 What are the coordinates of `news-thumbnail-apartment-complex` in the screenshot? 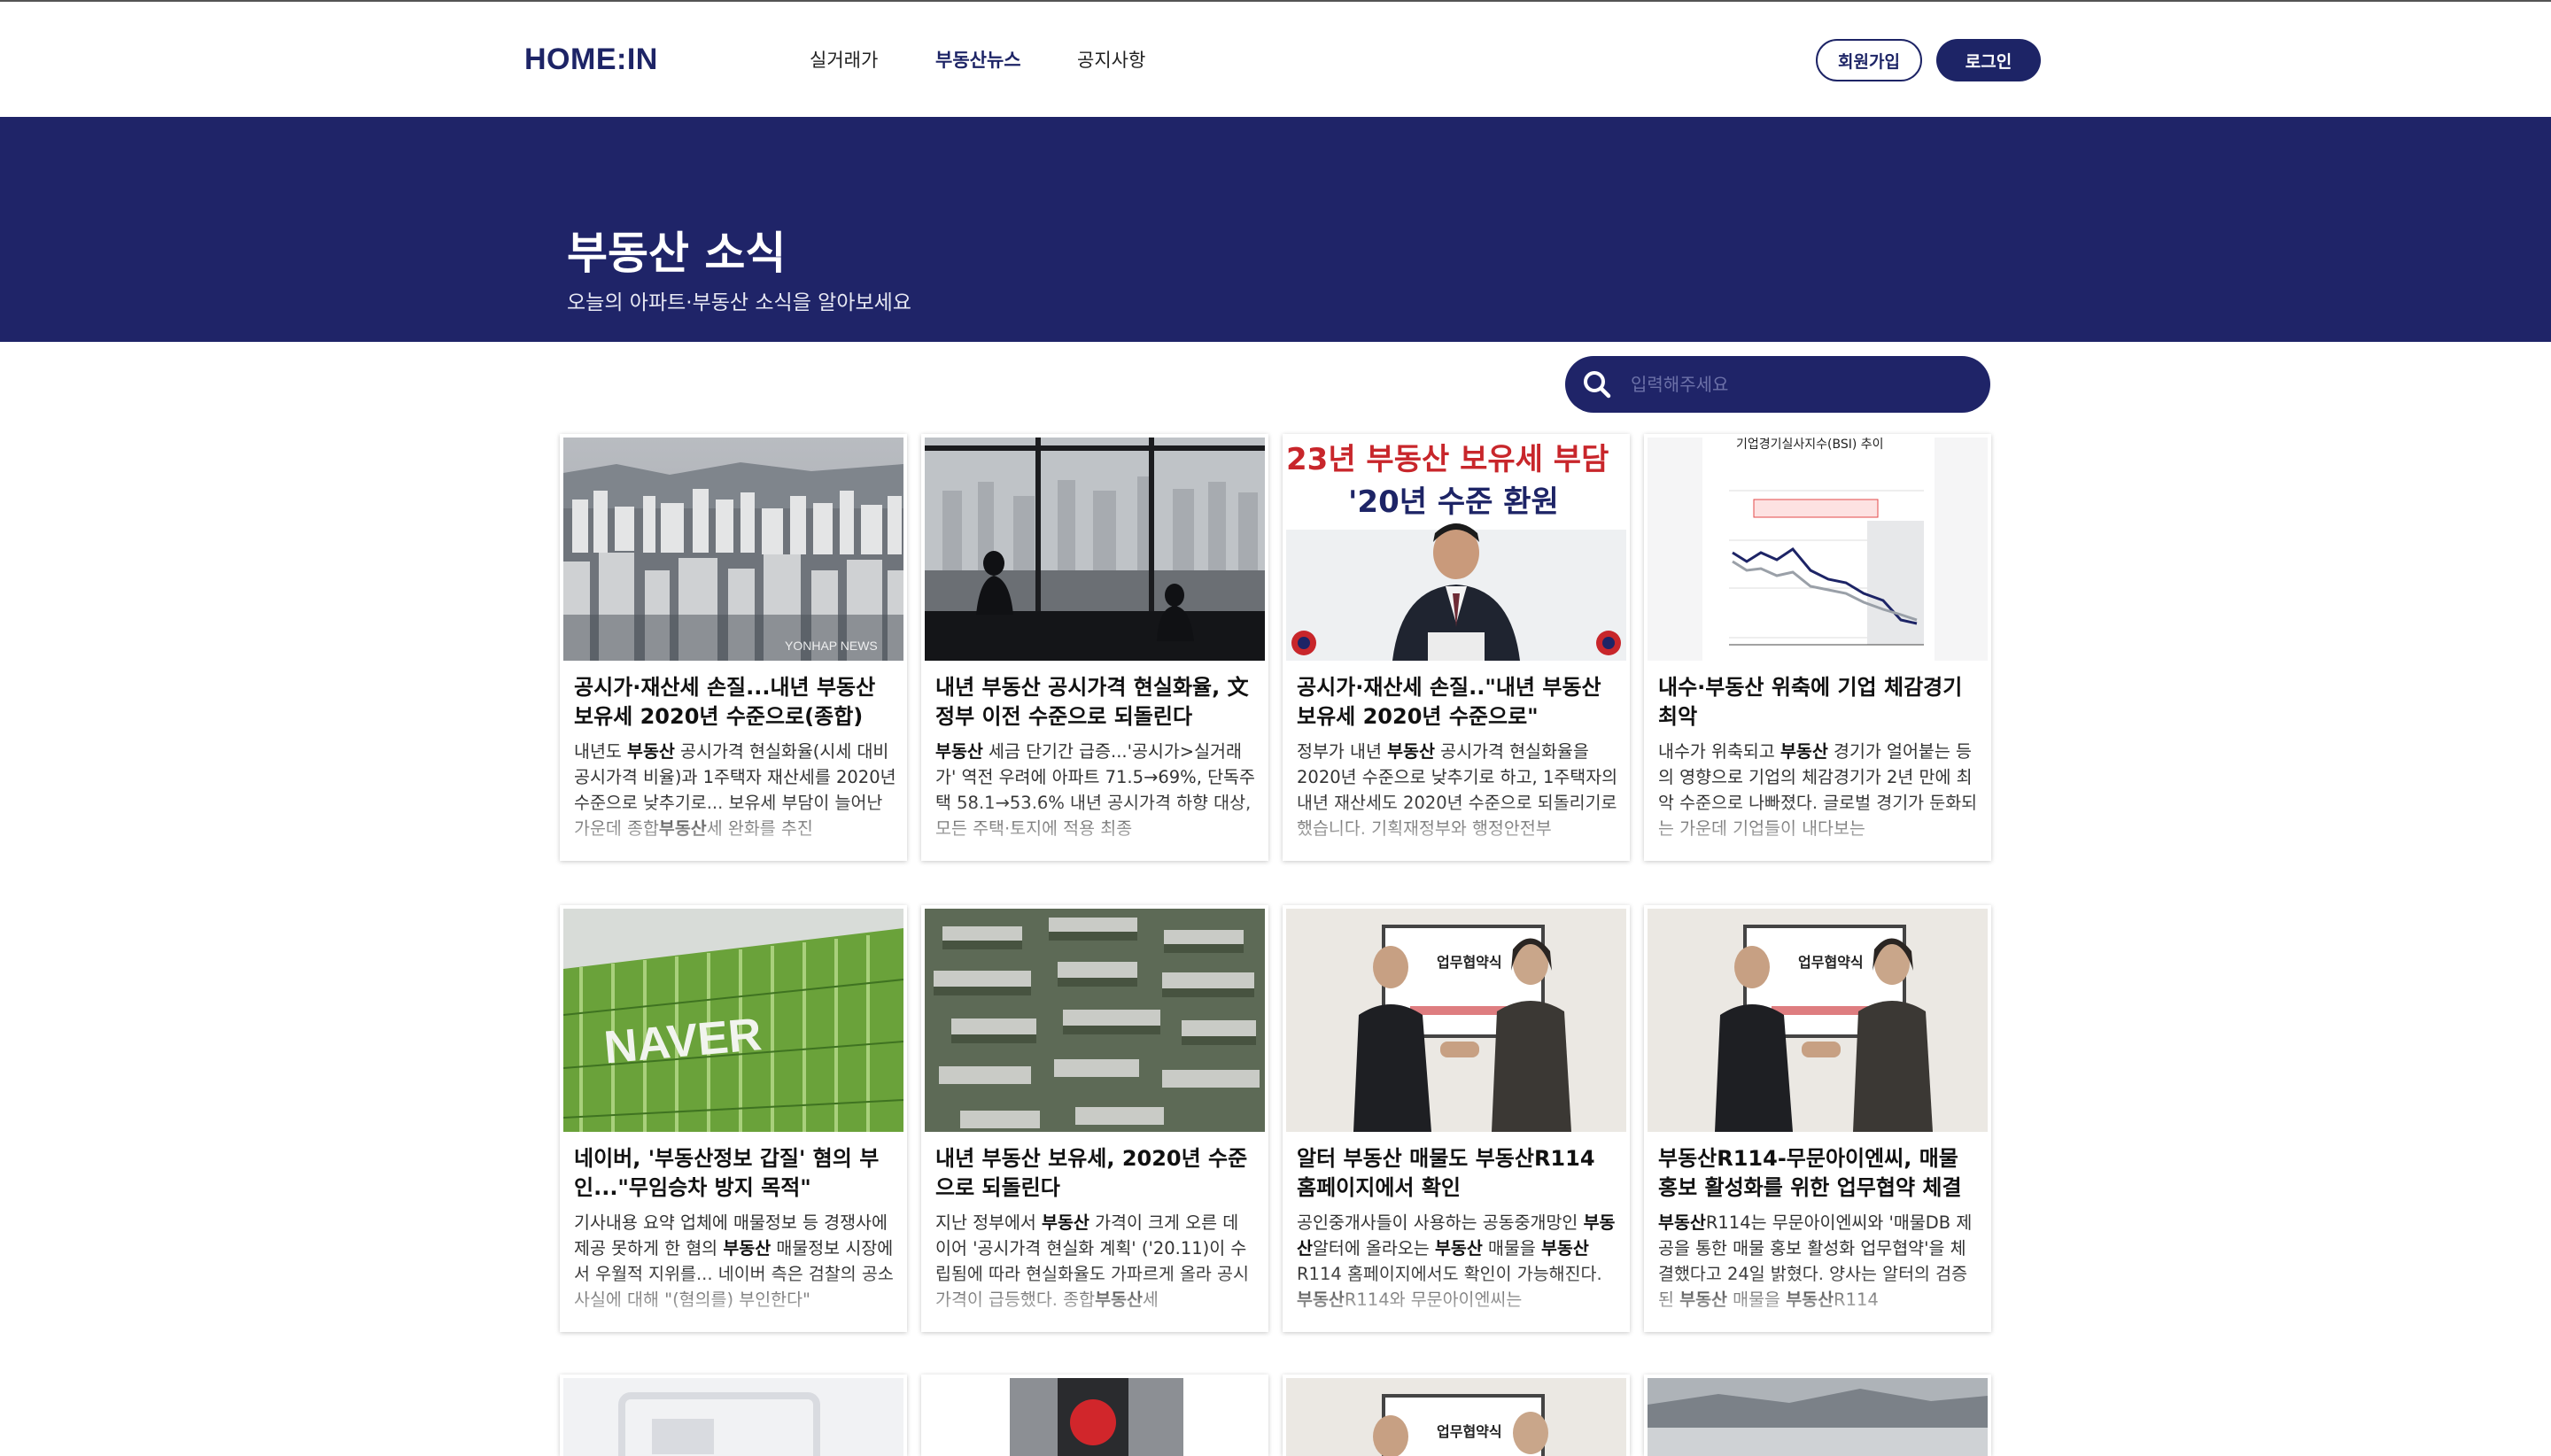 It's located at (1095, 1020).